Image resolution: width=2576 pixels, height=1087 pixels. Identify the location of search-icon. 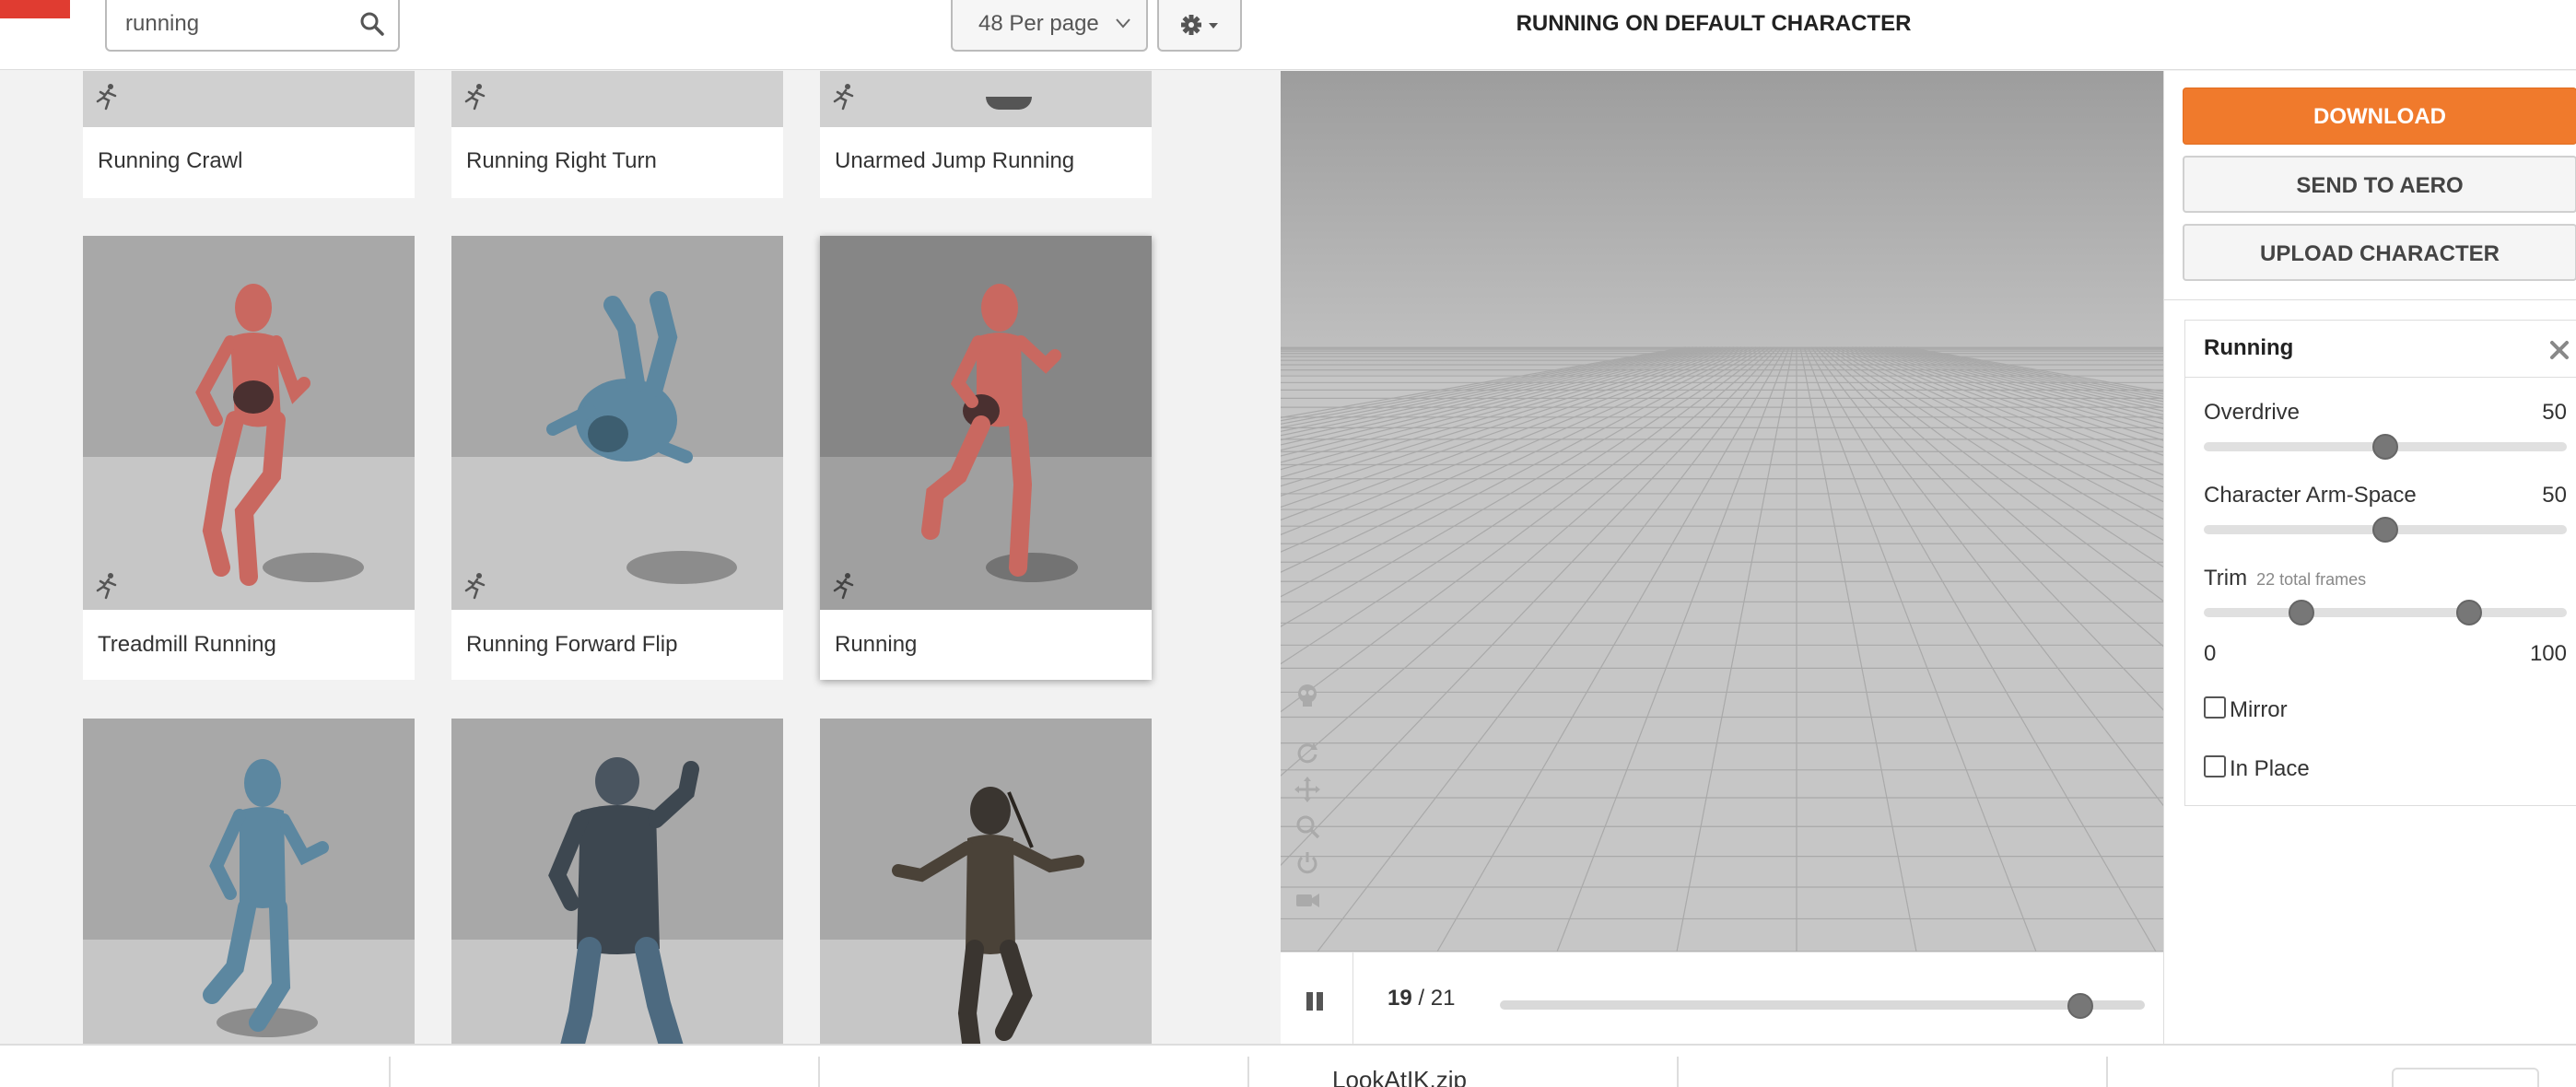
(372, 24).